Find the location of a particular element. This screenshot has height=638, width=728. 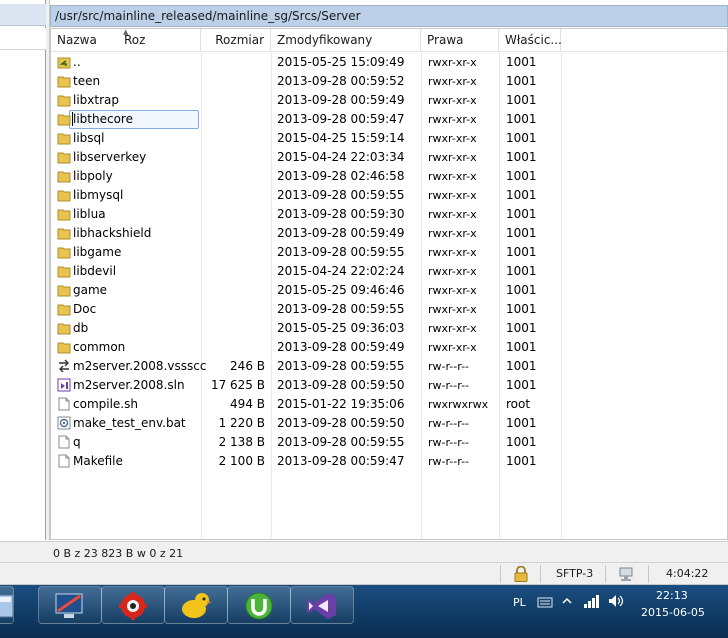

file-name: common is located at coordinates (99, 347).